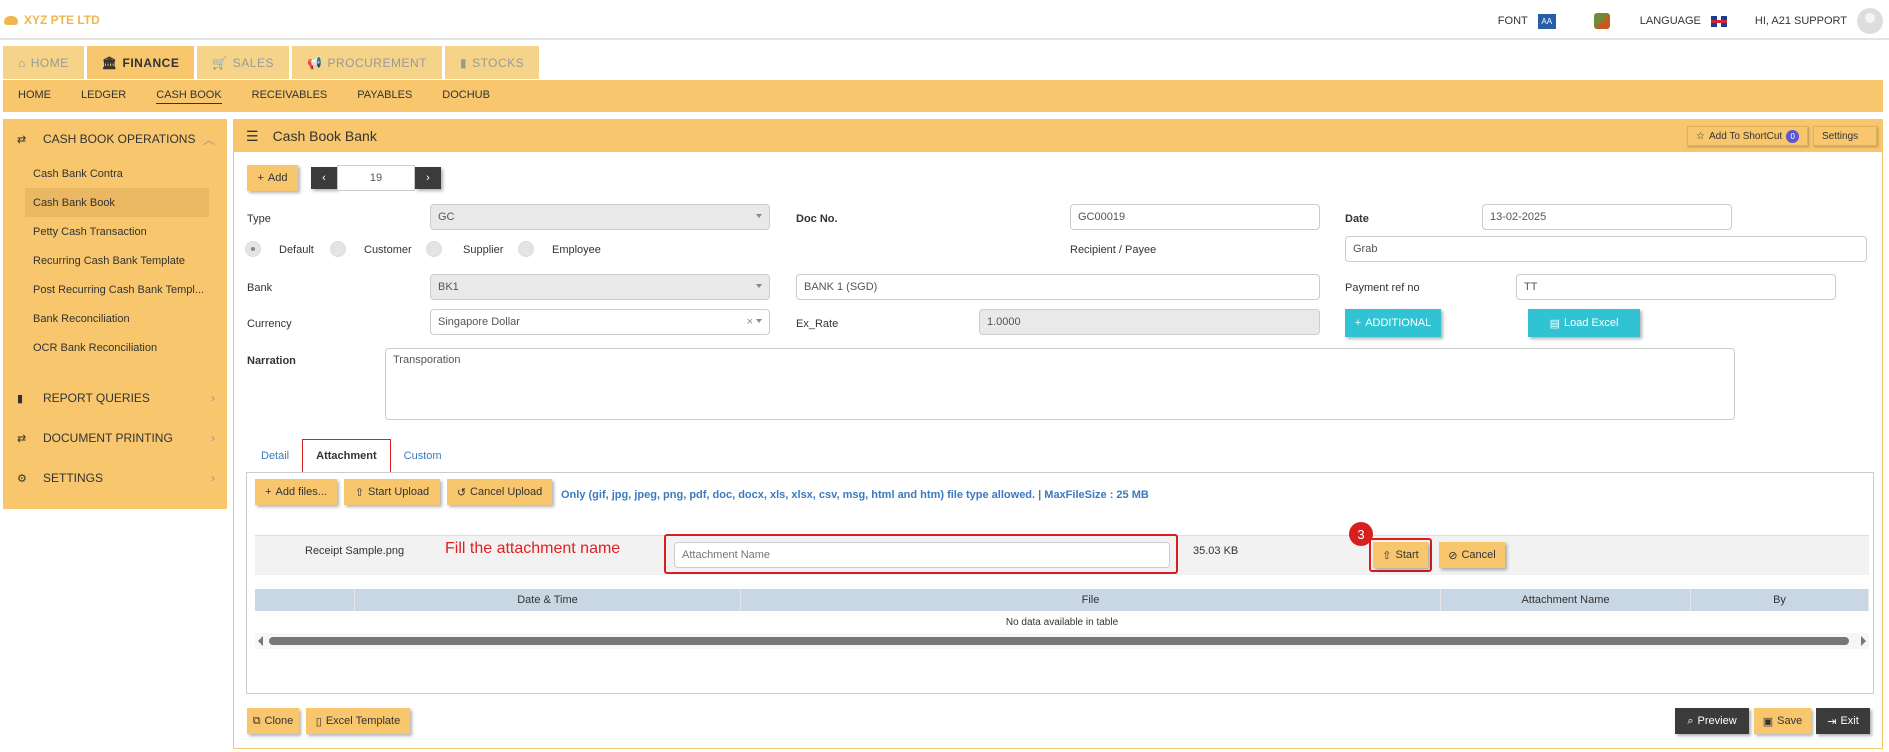 This screenshot has height=752, width=1889. Describe the element at coordinates (1195, 217) in the screenshot. I see `doc-no-field: GC00019` at that location.